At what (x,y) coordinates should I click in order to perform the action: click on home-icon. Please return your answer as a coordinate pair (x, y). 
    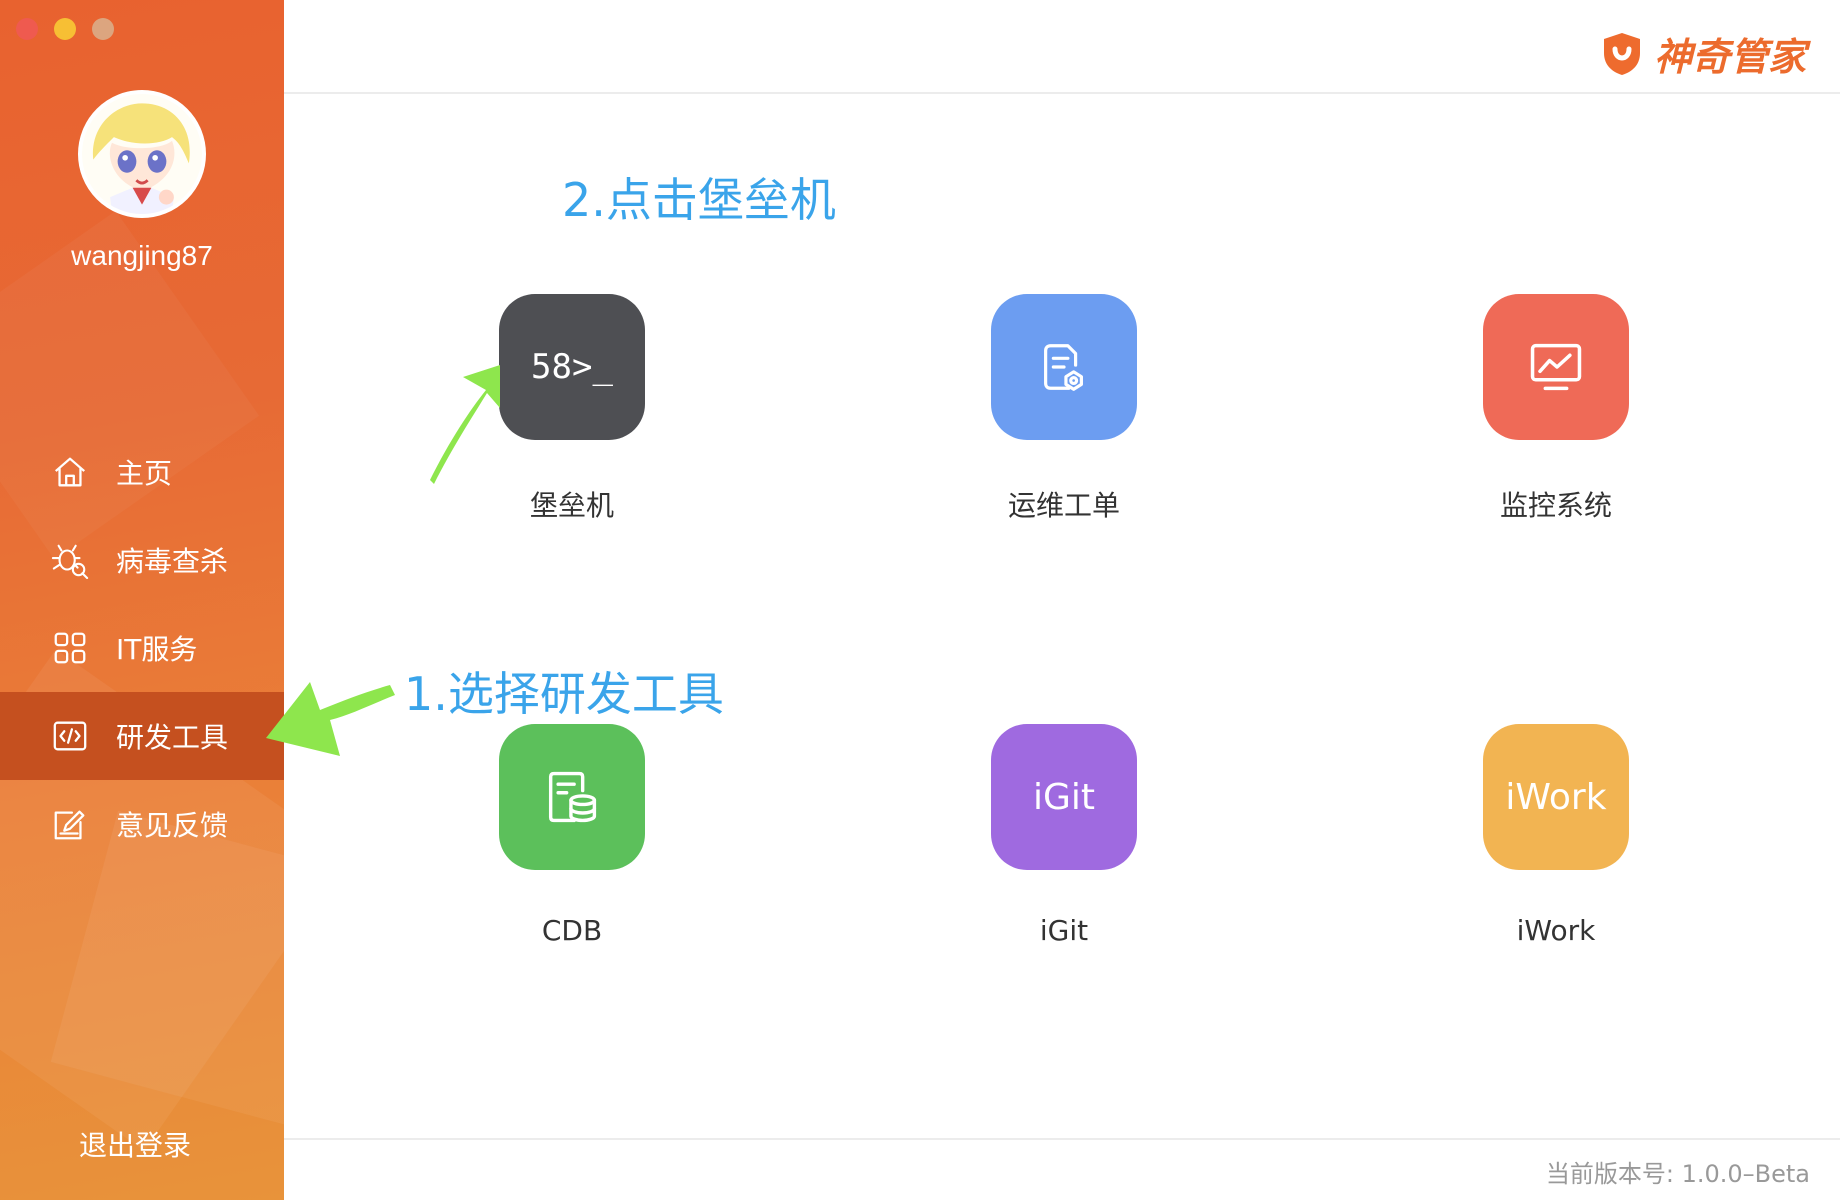
    Looking at the image, I should click on (70, 472).